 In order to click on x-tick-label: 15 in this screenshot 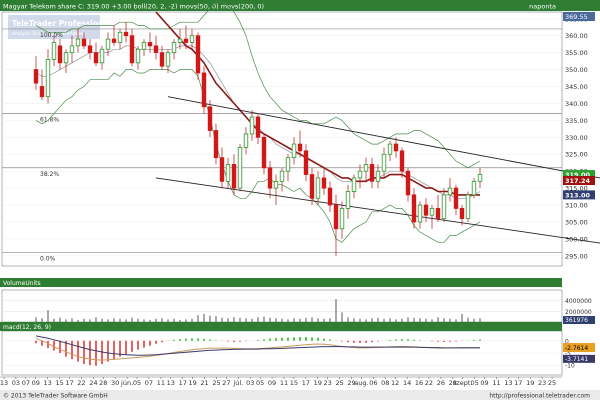, I will do `click(294, 383)`.